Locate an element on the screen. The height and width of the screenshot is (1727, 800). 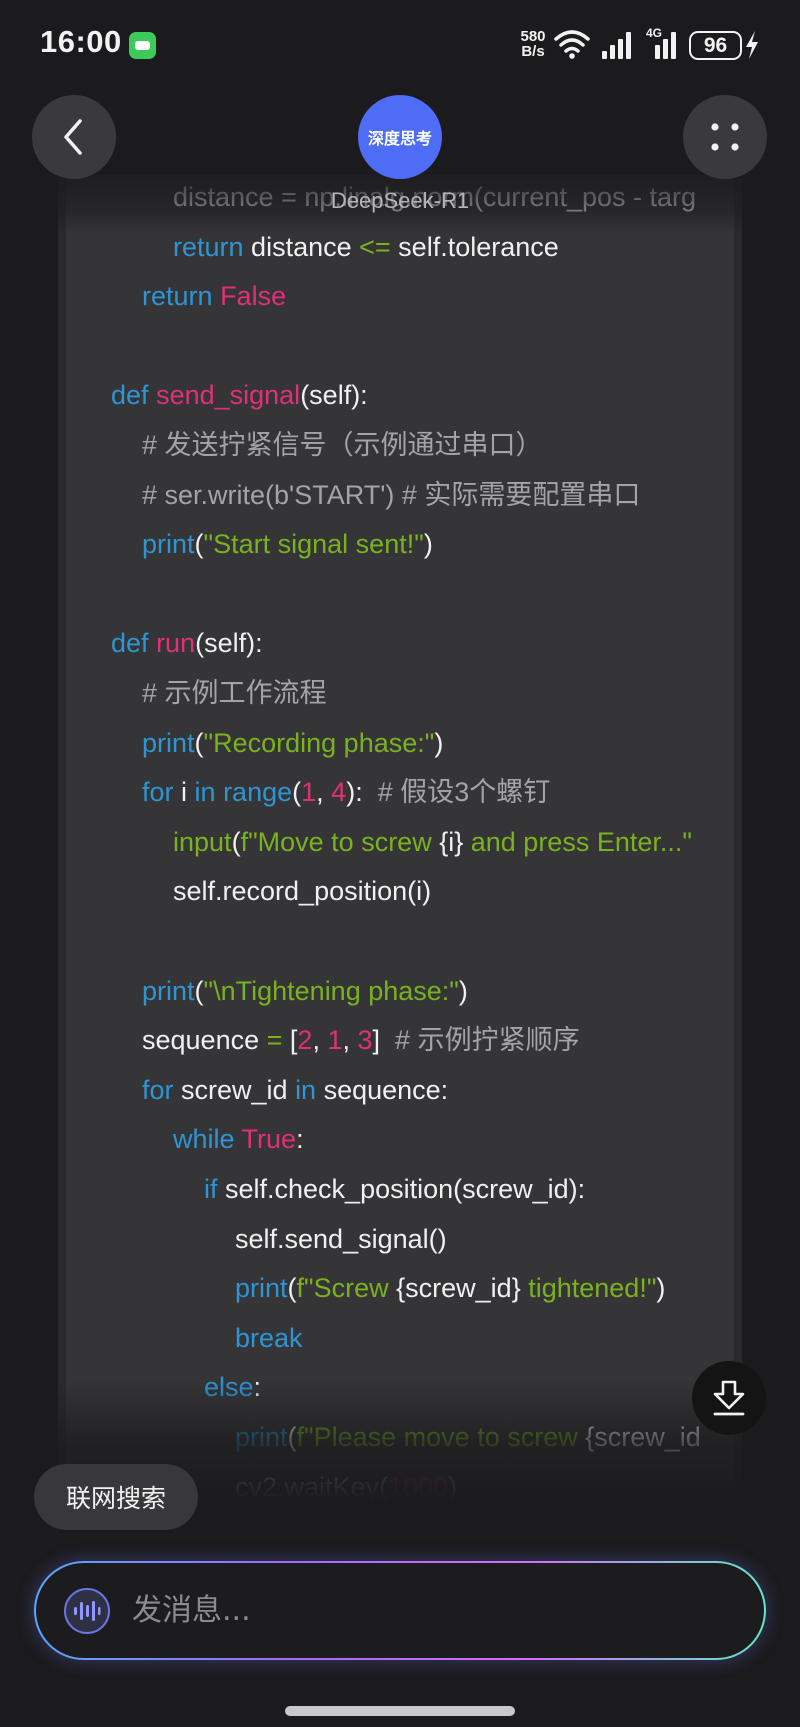
code-token: self.tolerance is located at coordinates (474, 246).